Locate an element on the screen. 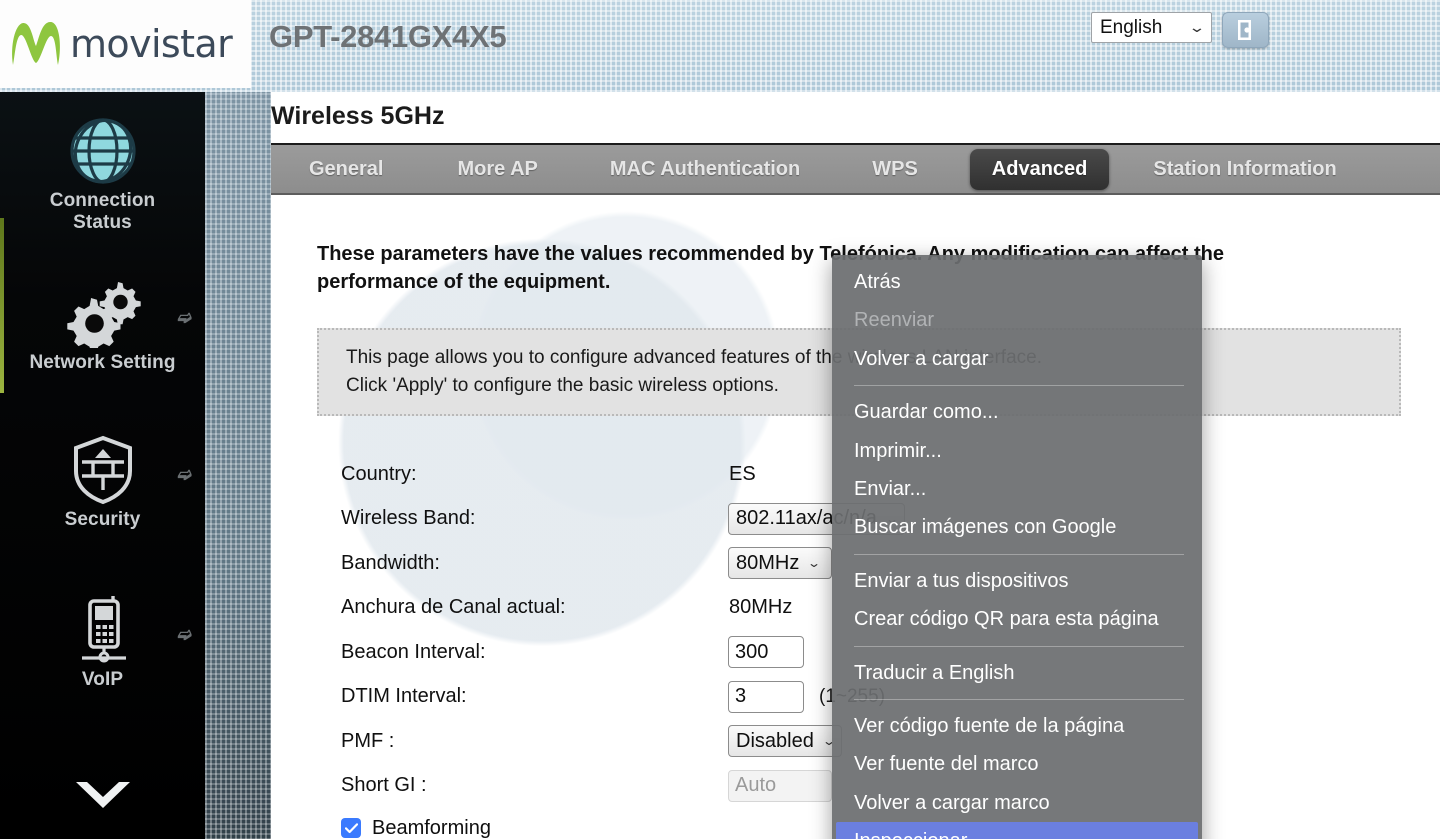  sidebar-divider-strip is located at coordinates (238, 463).